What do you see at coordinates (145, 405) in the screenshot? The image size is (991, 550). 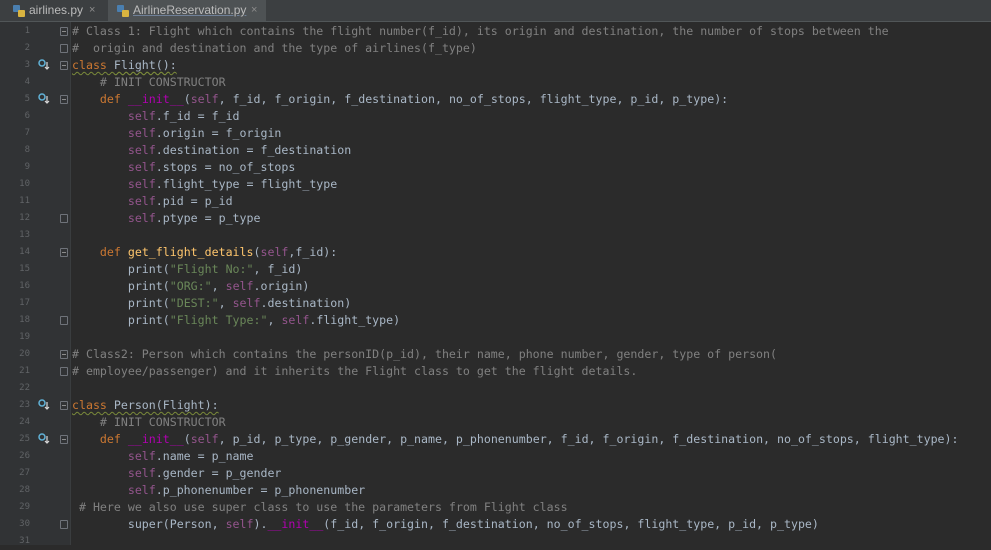 I see `code-text: class Person(Flight):` at bounding box center [145, 405].